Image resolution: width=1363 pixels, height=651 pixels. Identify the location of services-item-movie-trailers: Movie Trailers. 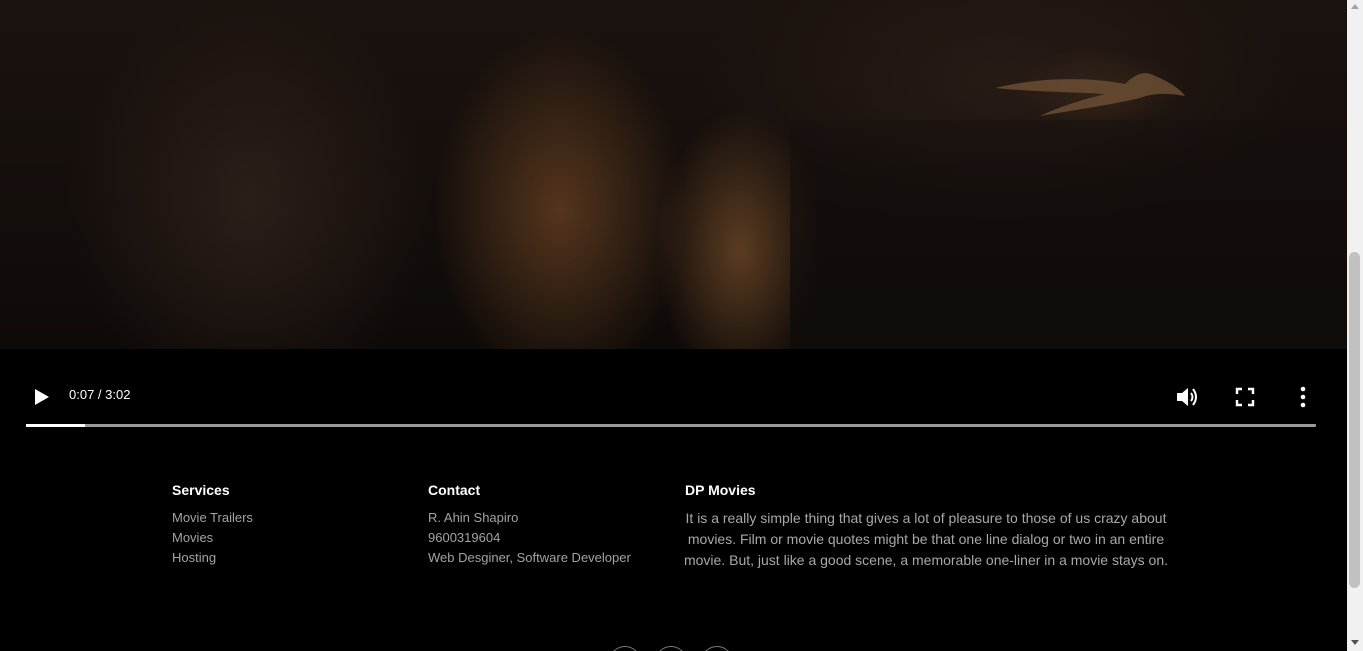
(212, 518).